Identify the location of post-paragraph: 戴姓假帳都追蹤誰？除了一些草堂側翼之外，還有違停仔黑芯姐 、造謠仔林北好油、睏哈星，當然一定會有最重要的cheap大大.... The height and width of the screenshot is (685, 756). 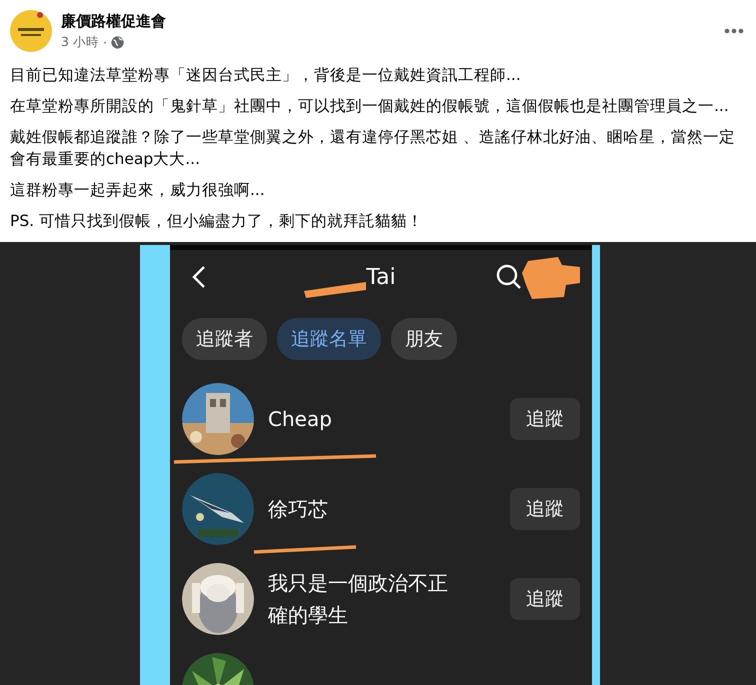
(373, 148).